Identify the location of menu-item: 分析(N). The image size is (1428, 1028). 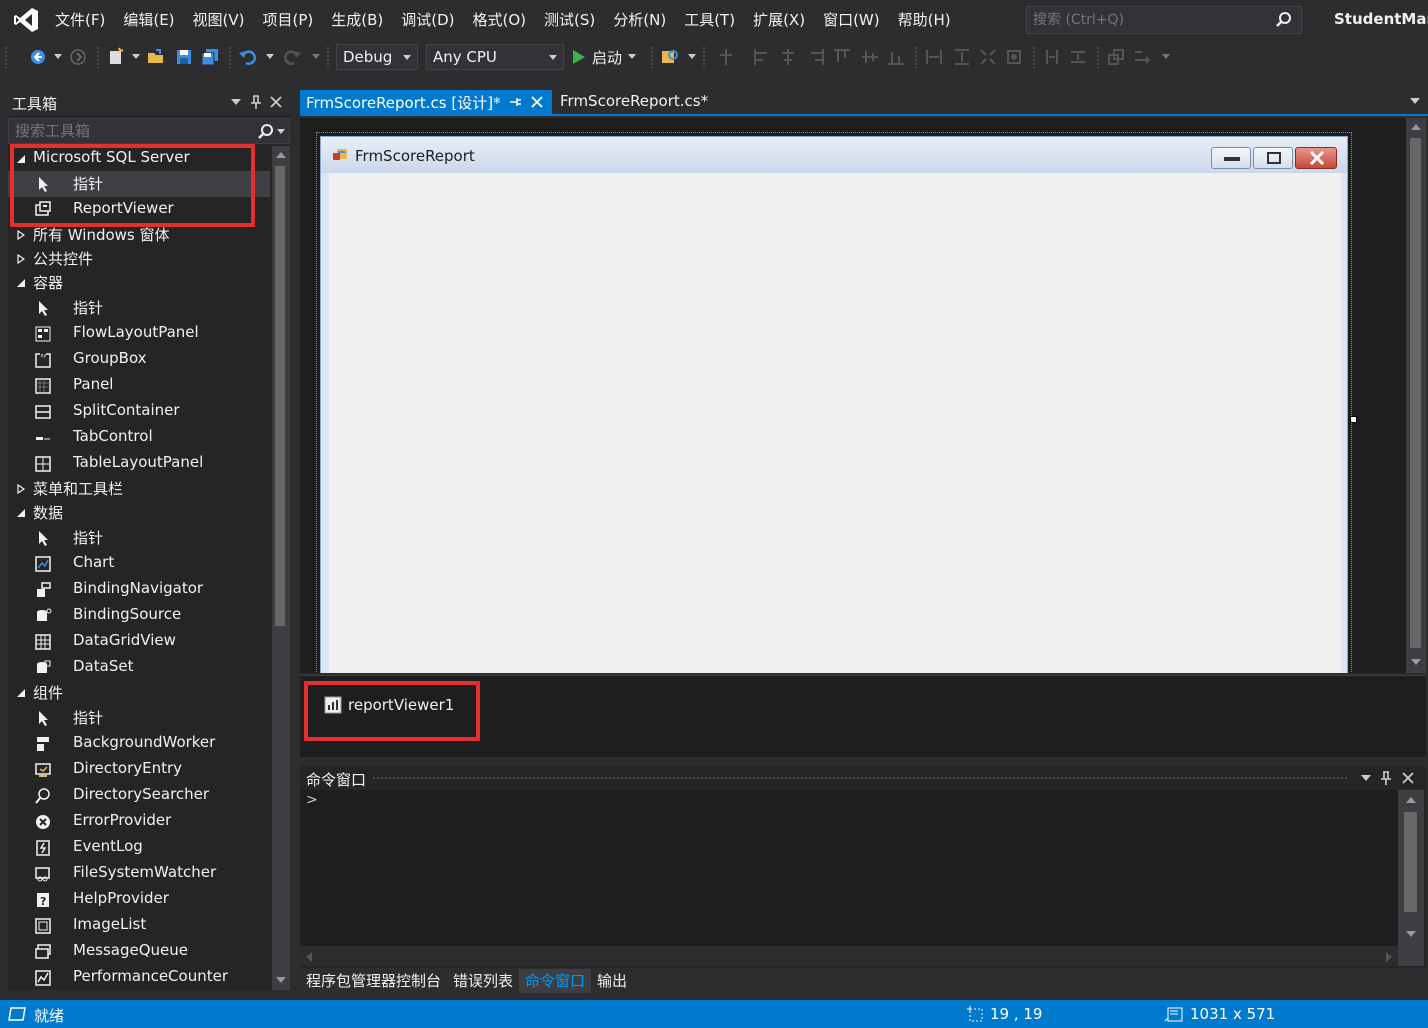
(639, 20).